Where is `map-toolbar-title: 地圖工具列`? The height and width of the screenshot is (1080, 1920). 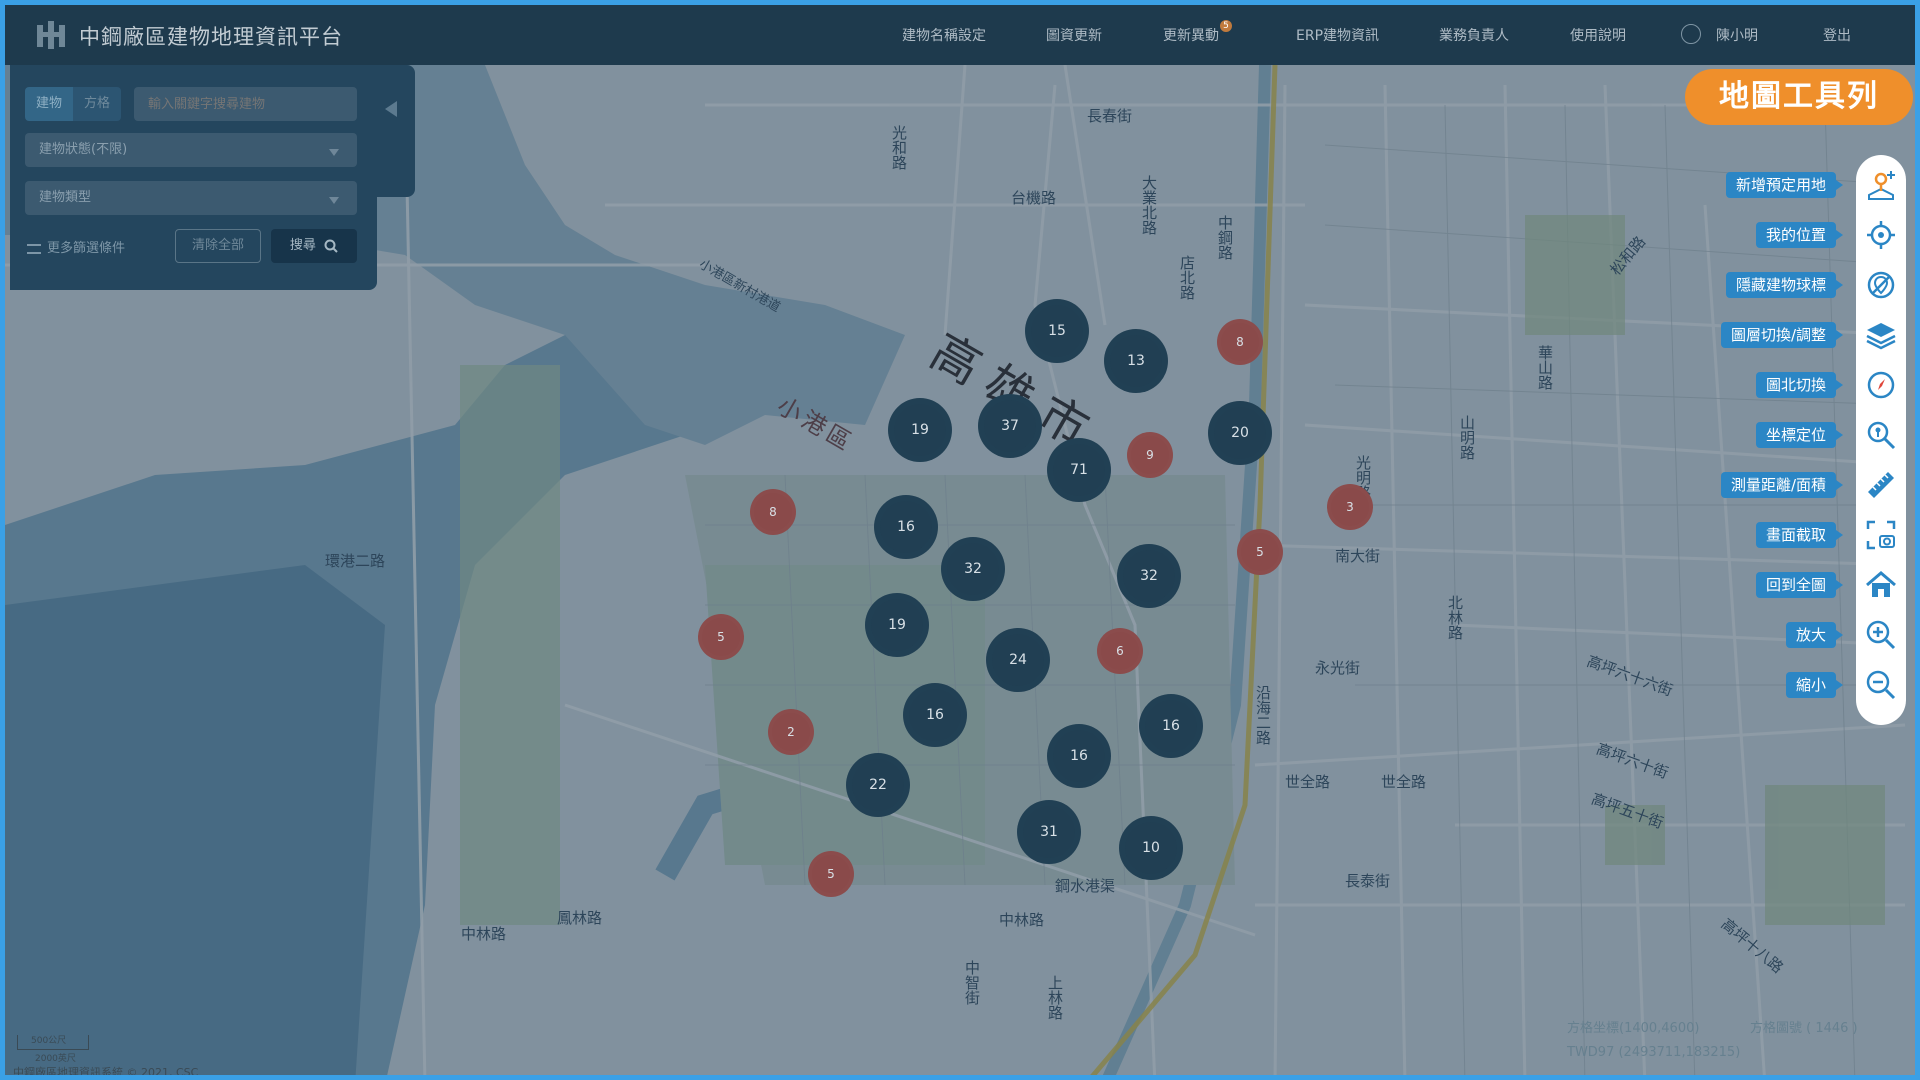 map-toolbar-title: 地圖工具列 is located at coordinates (1799, 97).